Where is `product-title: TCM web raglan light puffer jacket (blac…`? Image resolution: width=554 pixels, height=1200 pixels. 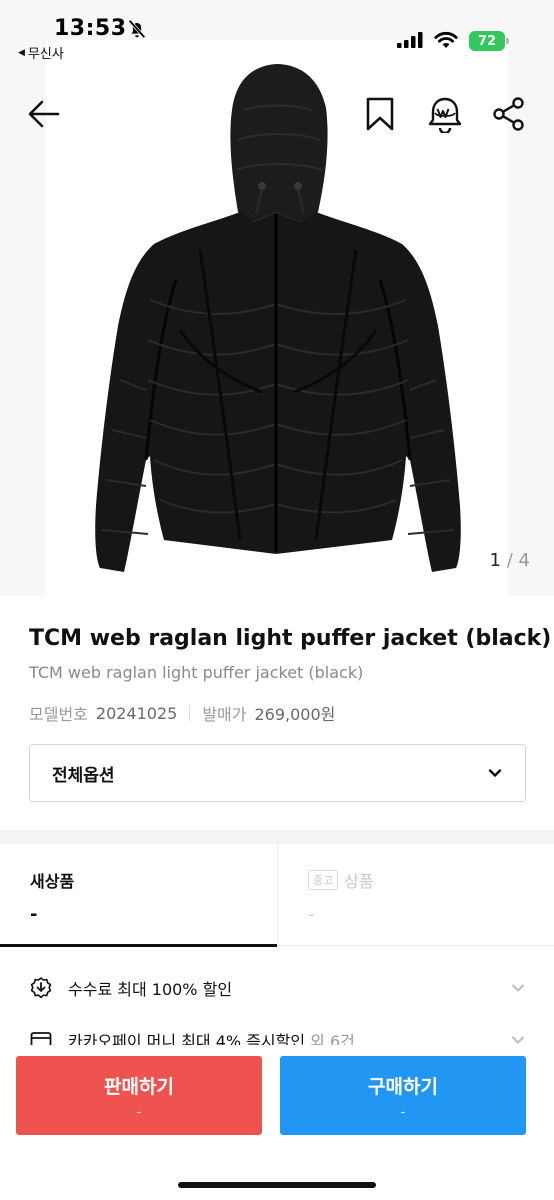
product-title: TCM web raglan light puffer jacket (blac… is located at coordinates (290, 638).